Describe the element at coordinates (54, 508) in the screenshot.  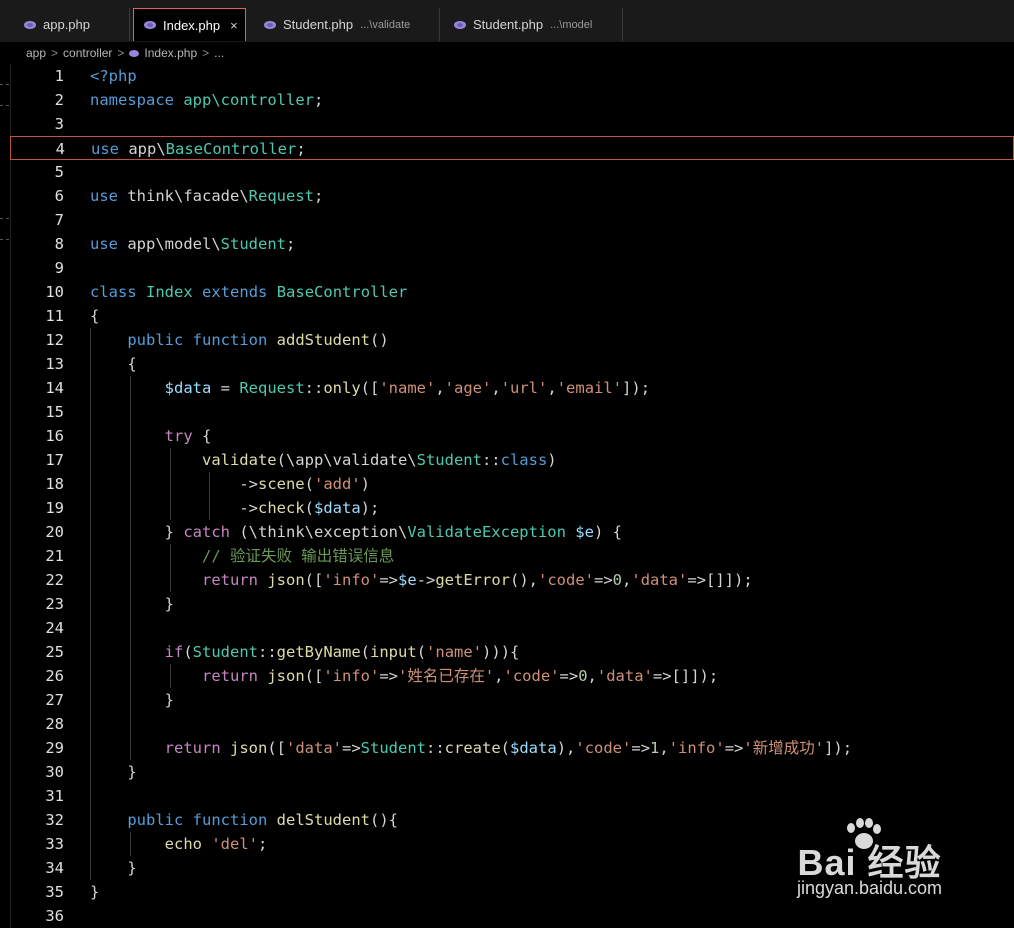
I see `line-number: 19` at that location.